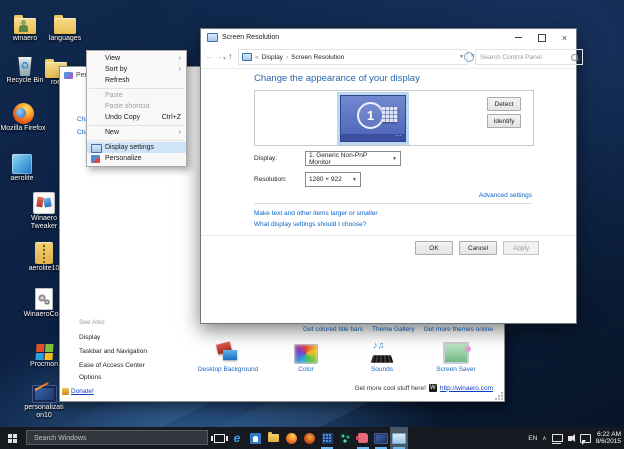 This screenshot has height=449, width=624. I want to click on sidebar-link-options: Options, so click(90, 377).